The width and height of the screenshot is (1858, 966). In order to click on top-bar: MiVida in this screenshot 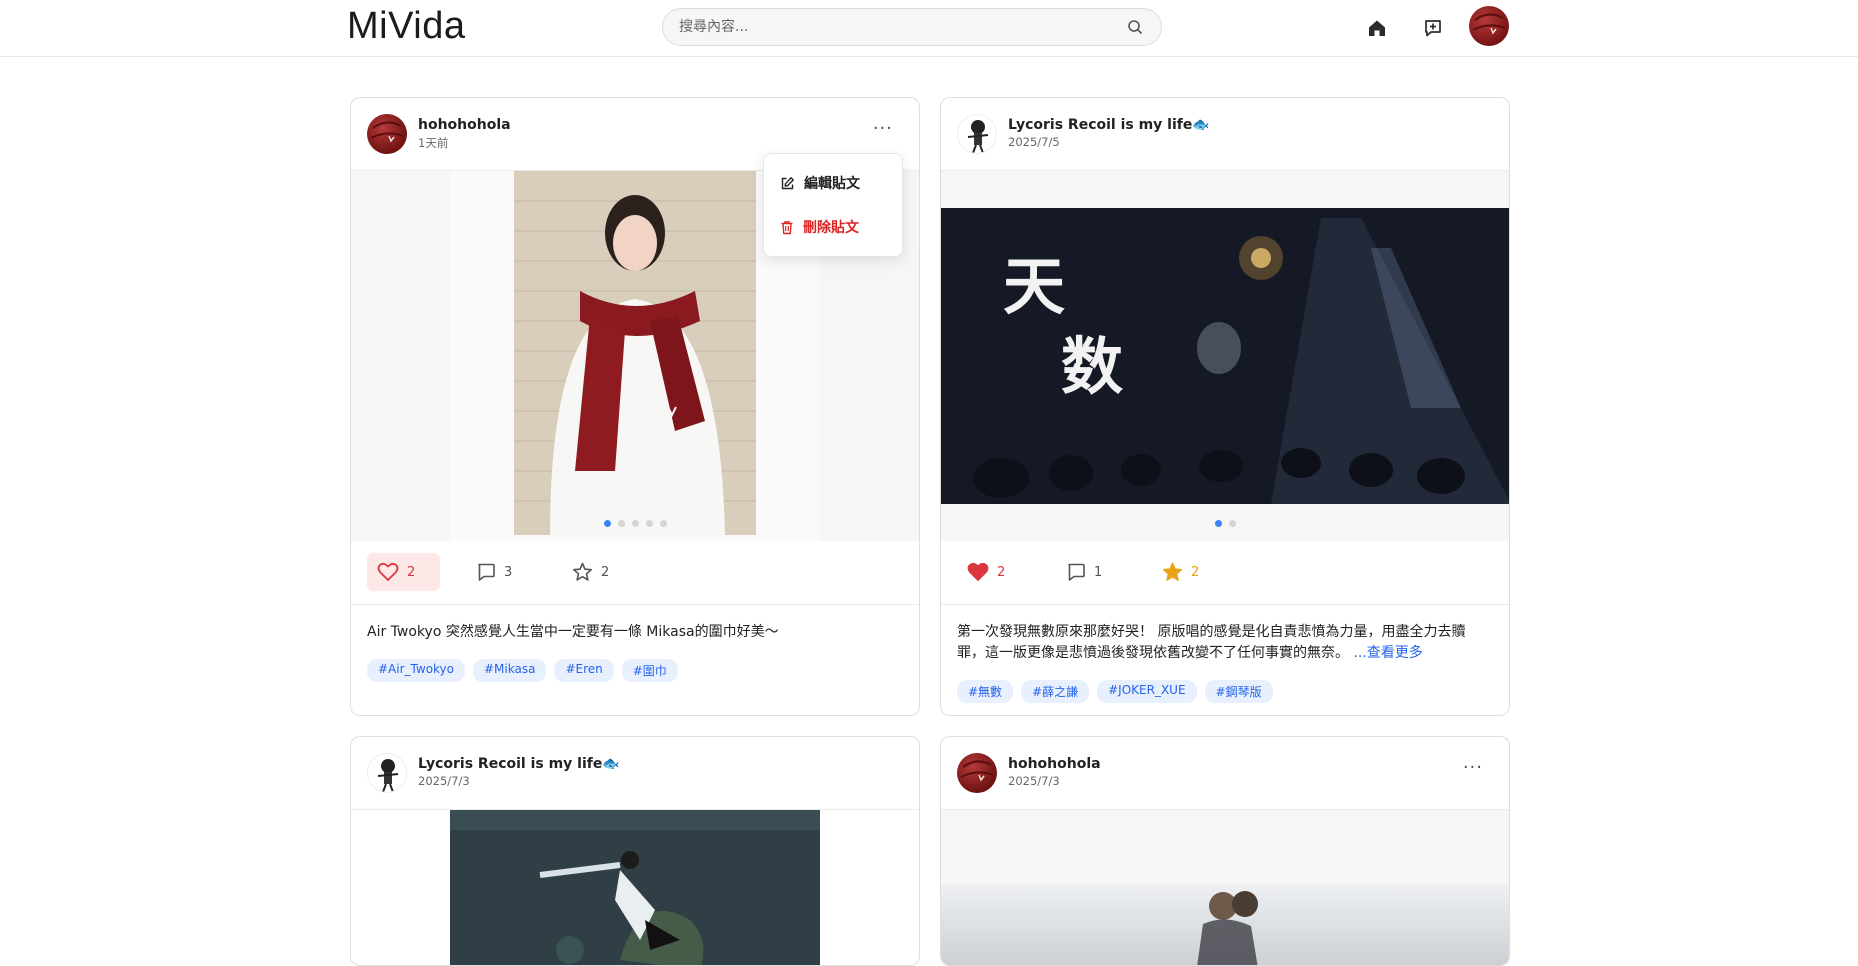, I will do `click(929, 28)`.